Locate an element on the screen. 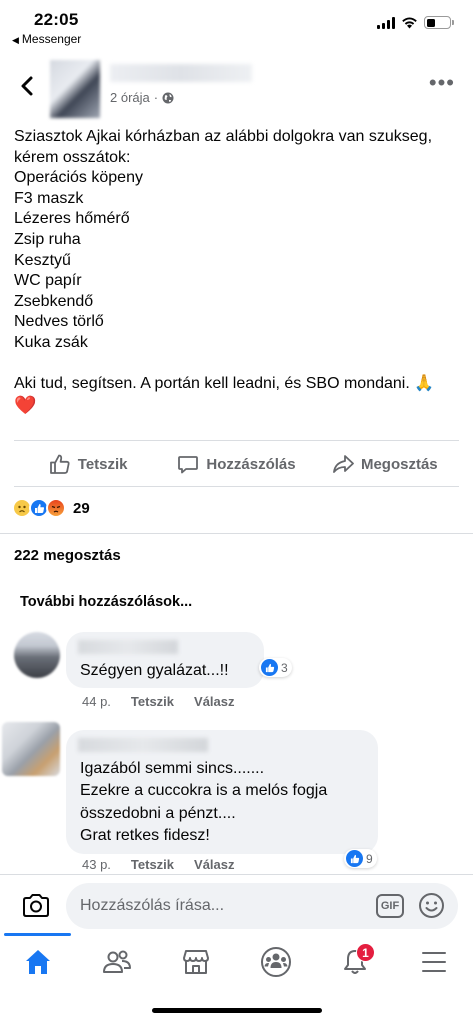  share-icon is located at coordinates (343, 464).